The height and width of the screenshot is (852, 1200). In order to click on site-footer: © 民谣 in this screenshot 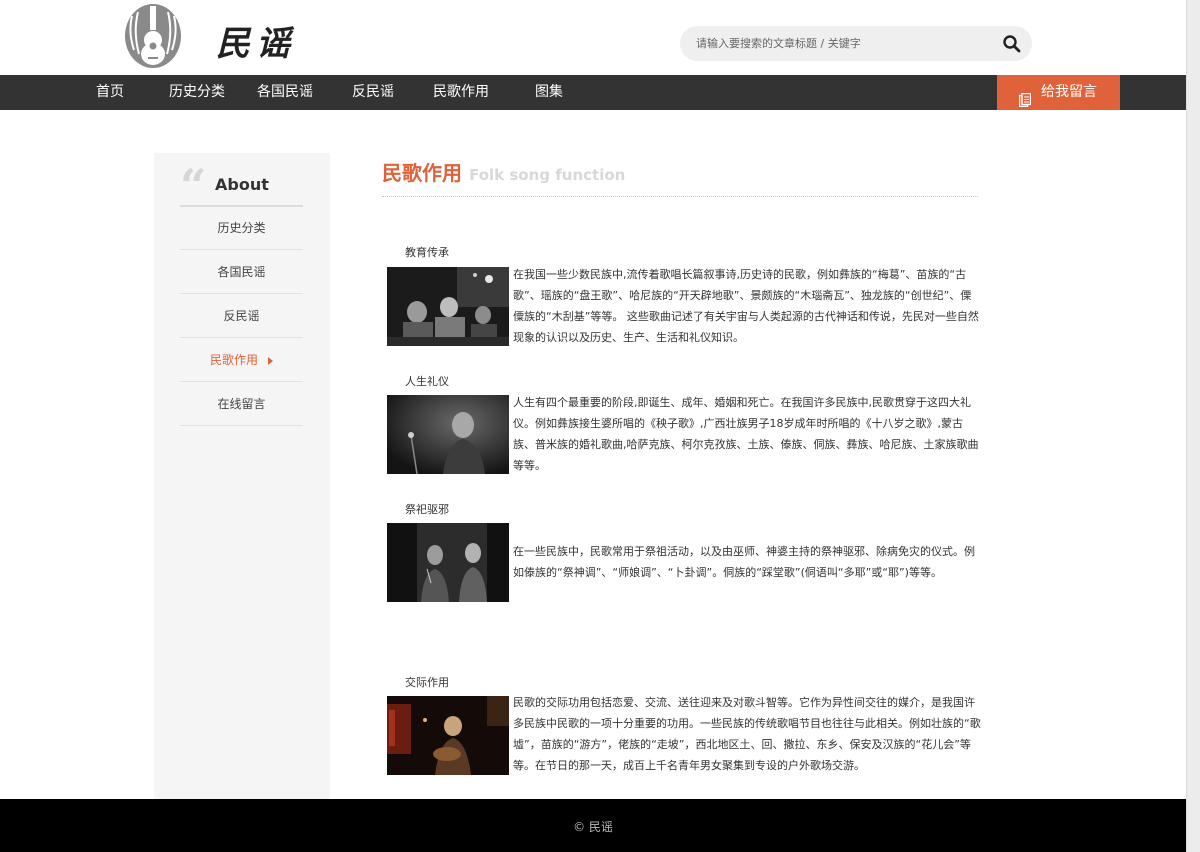, I will do `click(593, 825)`.